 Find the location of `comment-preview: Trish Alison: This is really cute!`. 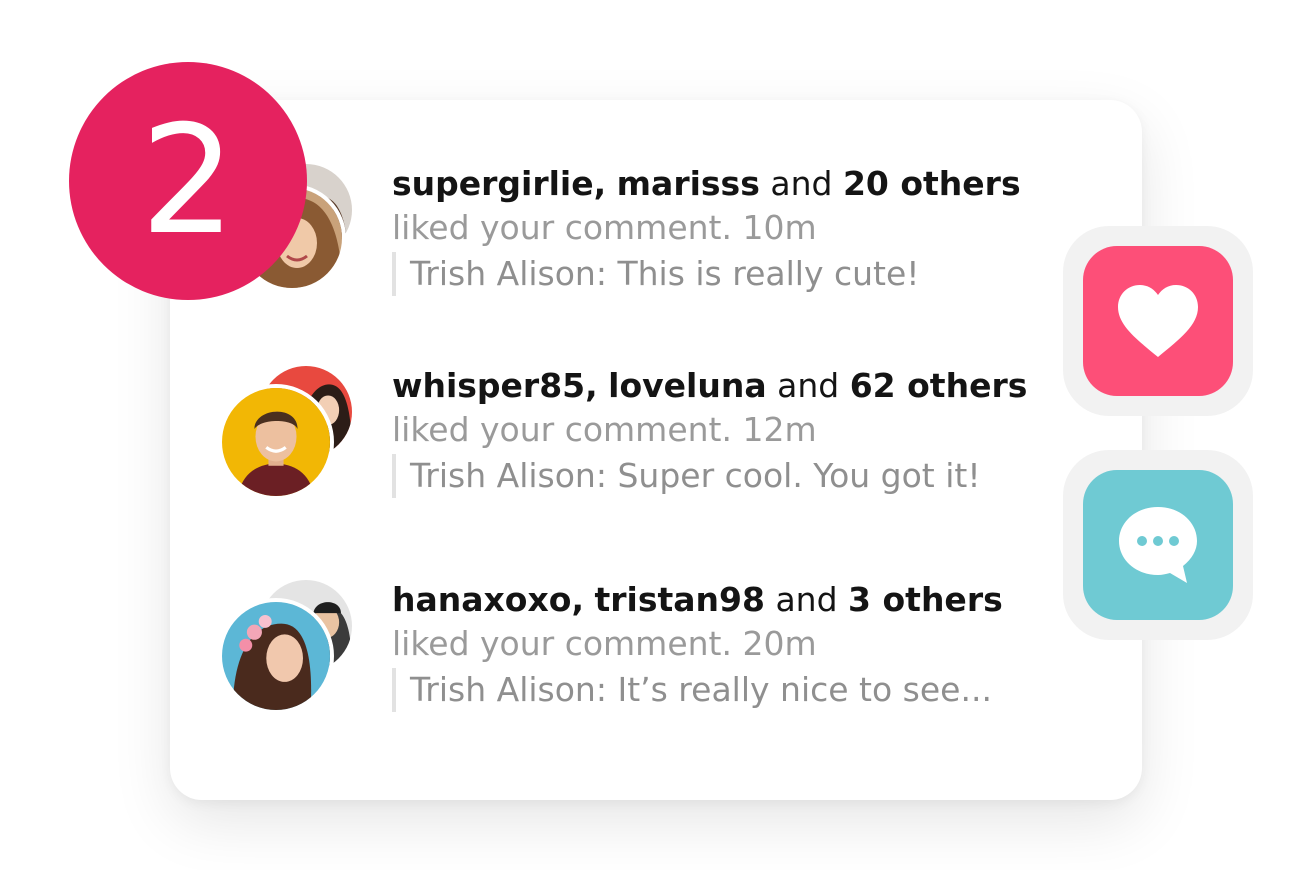

comment-preview: Trish Alison: This is really cute! is located at coordinates (706, 274).